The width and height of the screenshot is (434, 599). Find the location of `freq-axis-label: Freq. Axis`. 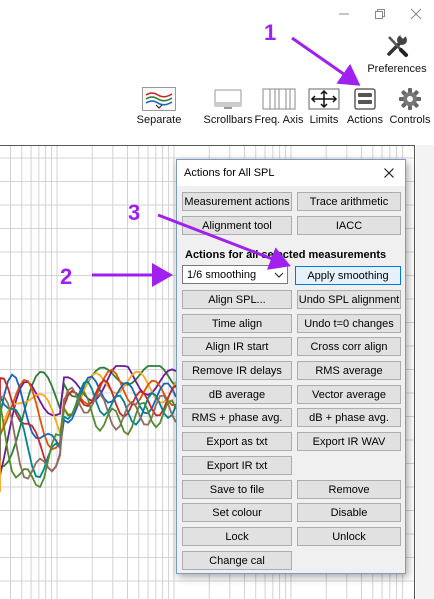

freq-axis-label: Freq. Axis is located at coordinates (279, 120).